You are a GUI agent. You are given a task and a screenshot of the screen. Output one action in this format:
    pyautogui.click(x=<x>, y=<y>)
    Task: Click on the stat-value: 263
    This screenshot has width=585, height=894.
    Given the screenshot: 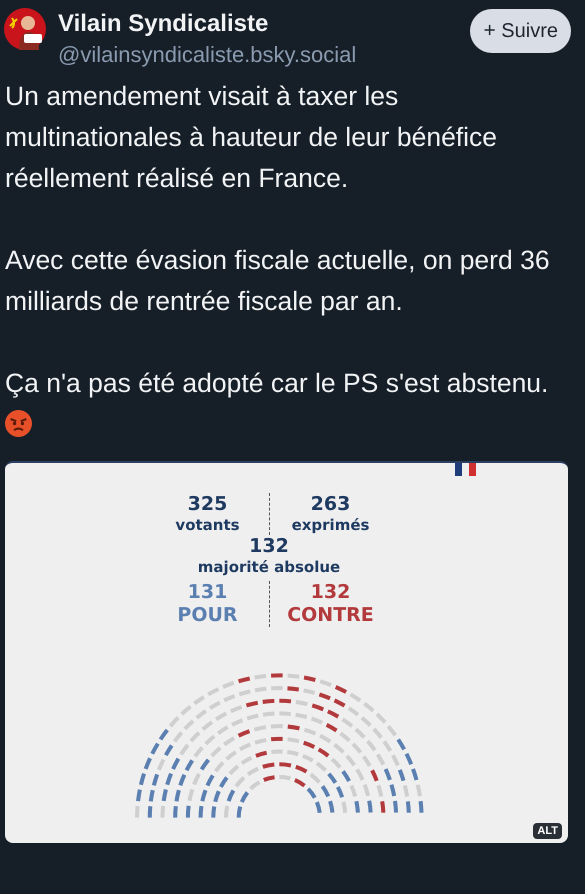 What is the action you would take?
    pyautogui.click(x=330, y=504)
    